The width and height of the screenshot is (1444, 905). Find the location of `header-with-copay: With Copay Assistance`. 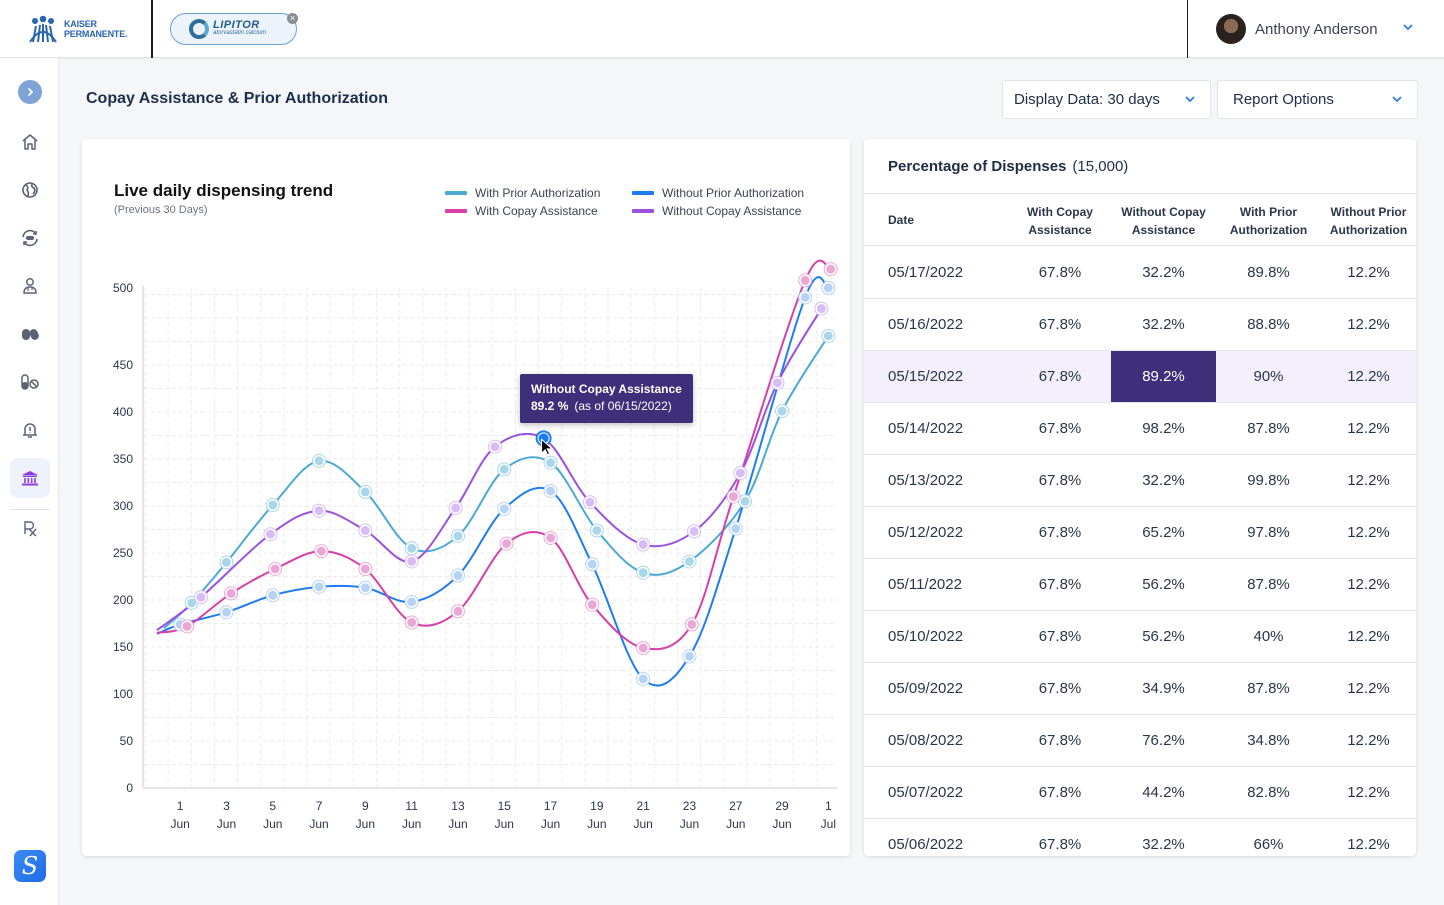

header-with-copay: With Copay Assistance is located at coordinates (1060, 221).